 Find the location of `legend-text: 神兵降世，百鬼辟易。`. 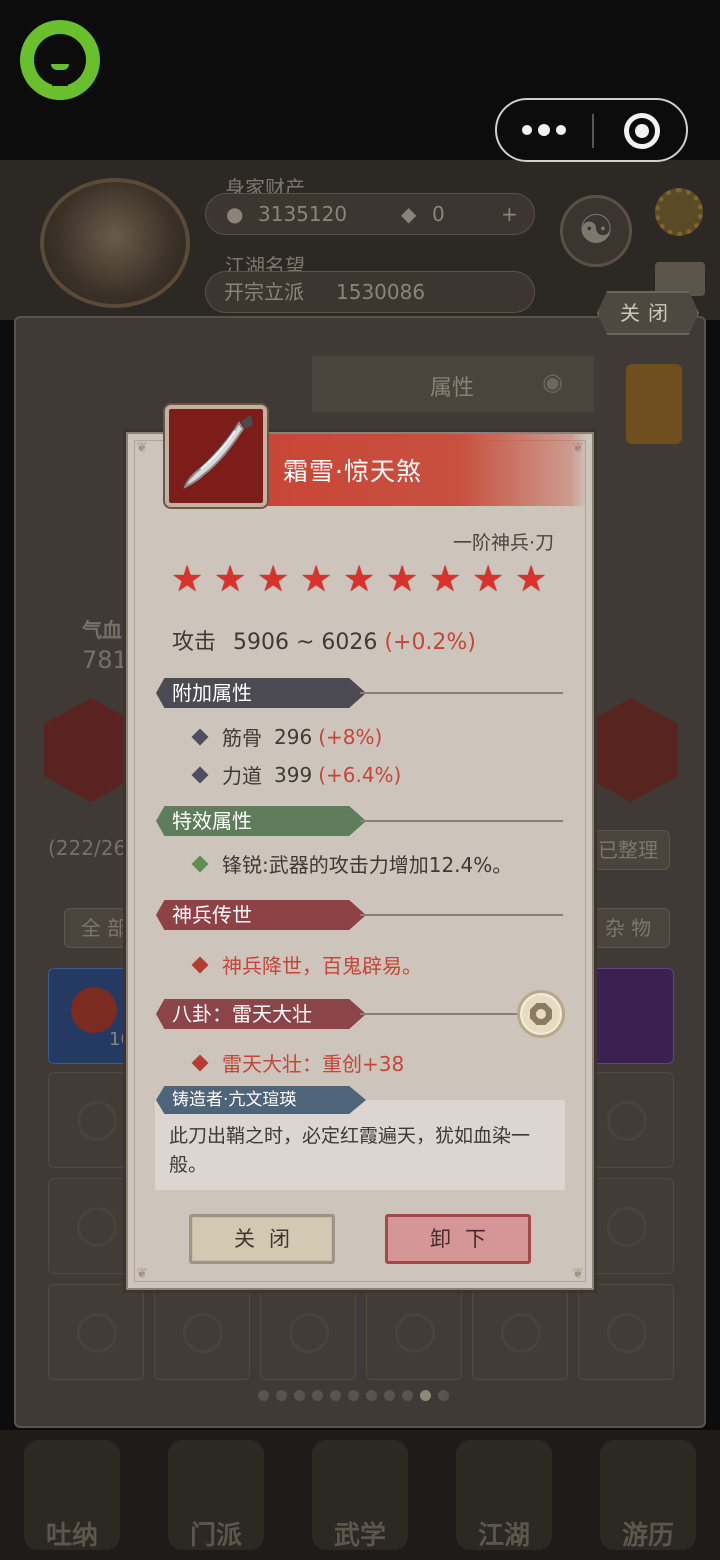

legend-text: 神兵降世，百鬼辟易。 is located at coordinates (322, 966).